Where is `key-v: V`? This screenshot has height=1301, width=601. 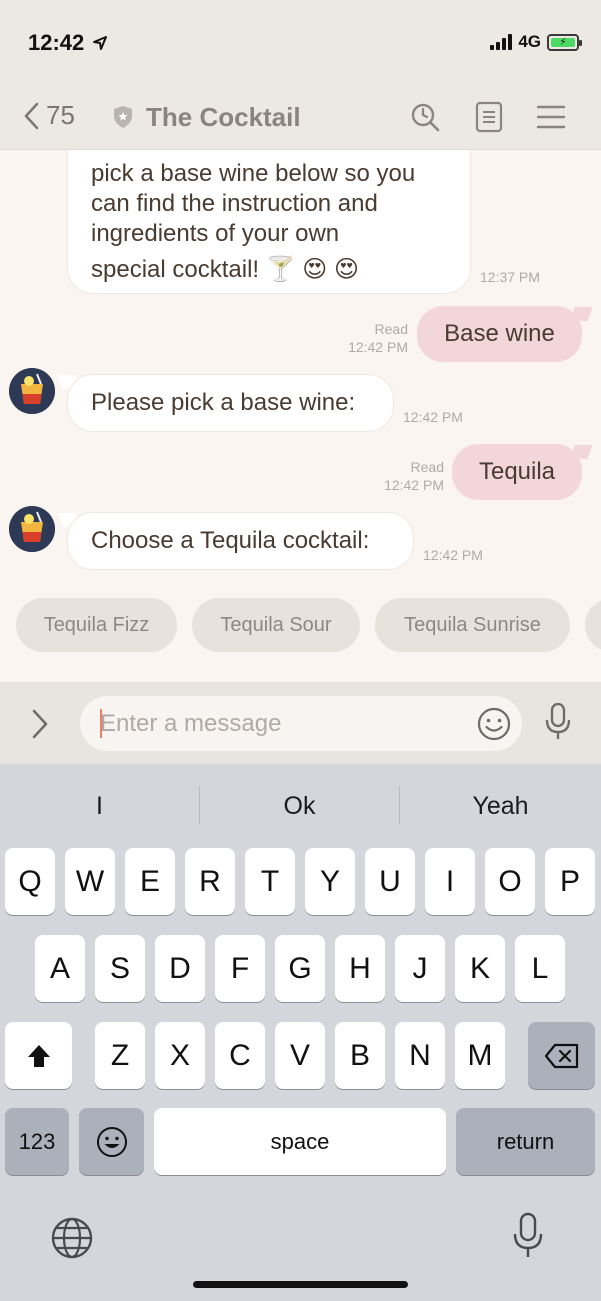 key-v: V is located at coordinates (300, 1055).